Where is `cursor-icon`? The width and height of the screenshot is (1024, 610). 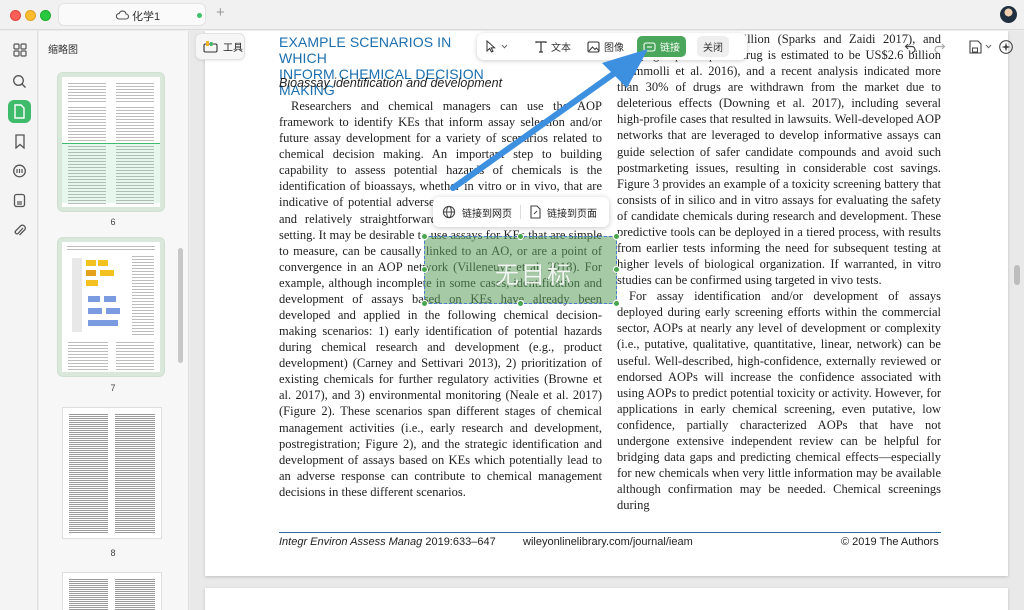 cursor-icon is located at coordinates (491, 46).